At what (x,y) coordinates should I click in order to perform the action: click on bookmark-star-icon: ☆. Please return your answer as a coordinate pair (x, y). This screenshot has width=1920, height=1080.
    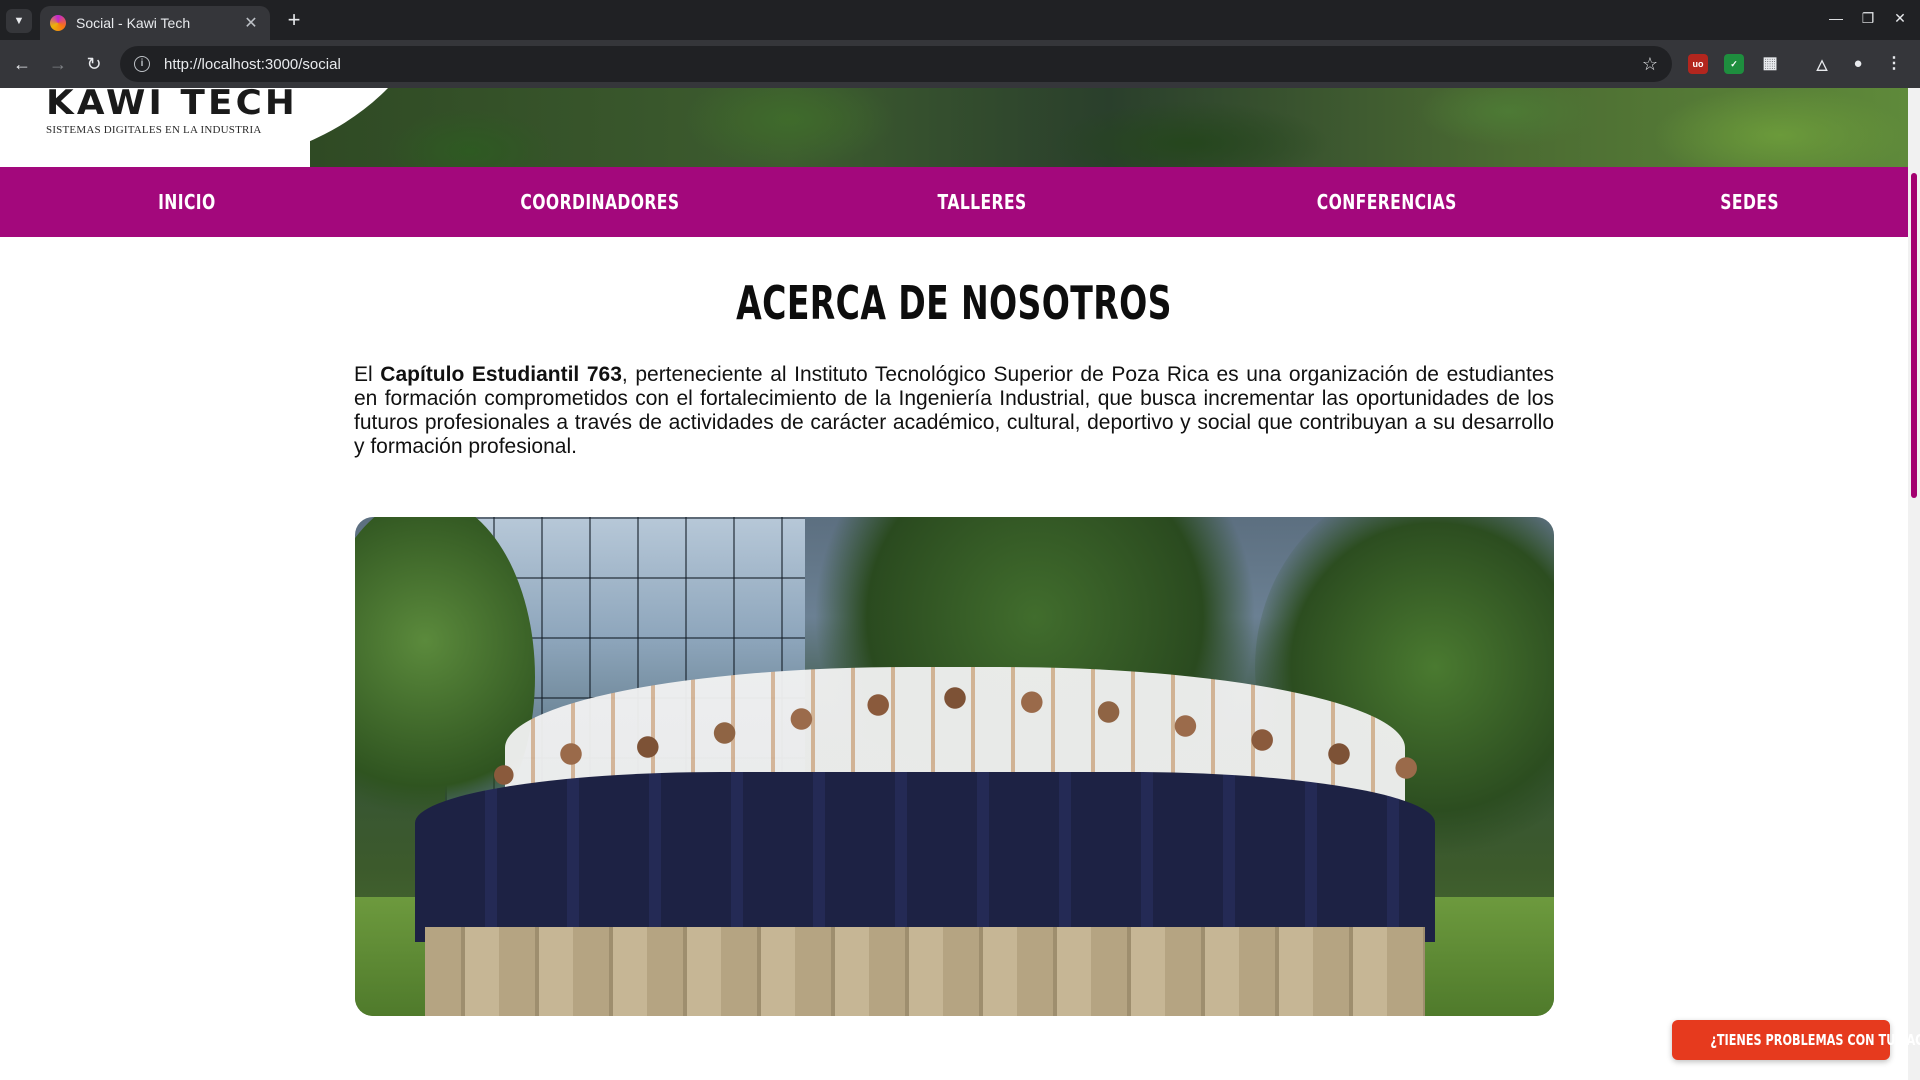
    Looking at the image, I should click on (1650, 64).